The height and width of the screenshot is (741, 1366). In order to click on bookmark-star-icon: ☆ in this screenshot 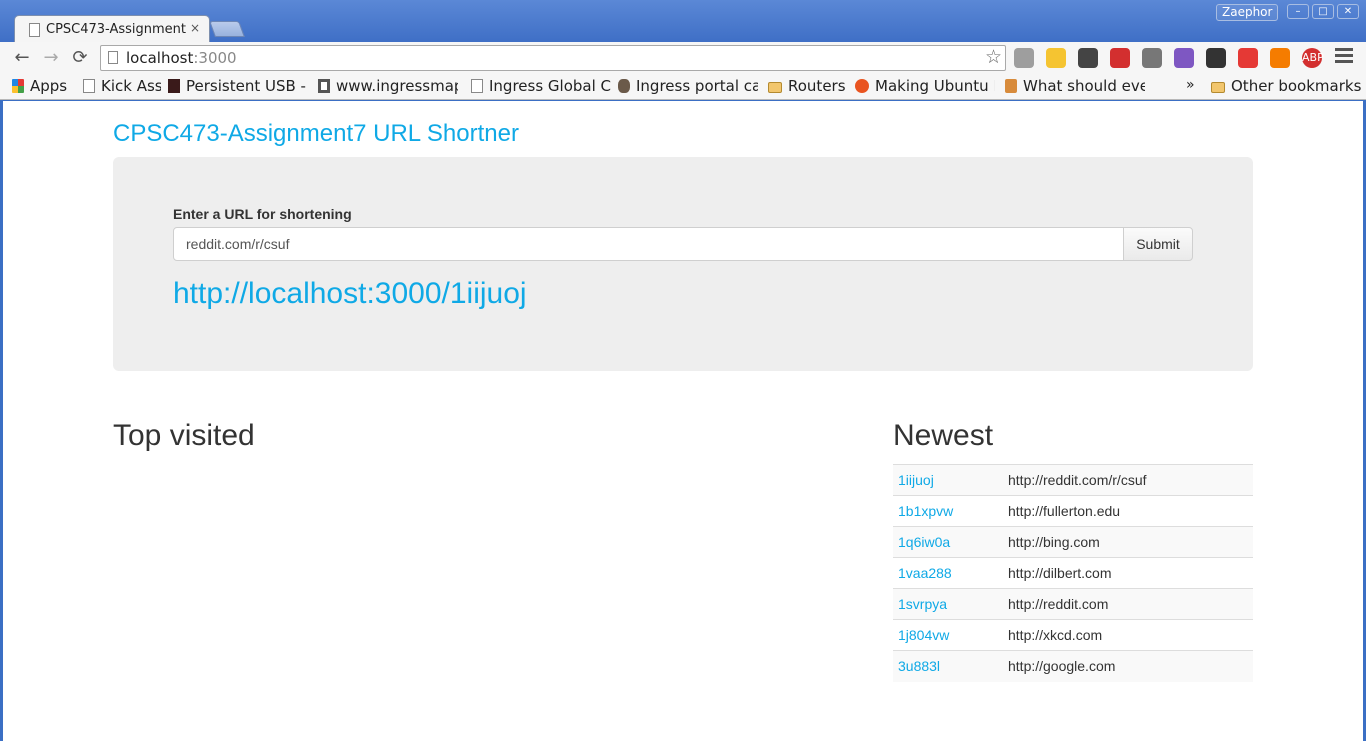, I will do `click(993, 57)`.